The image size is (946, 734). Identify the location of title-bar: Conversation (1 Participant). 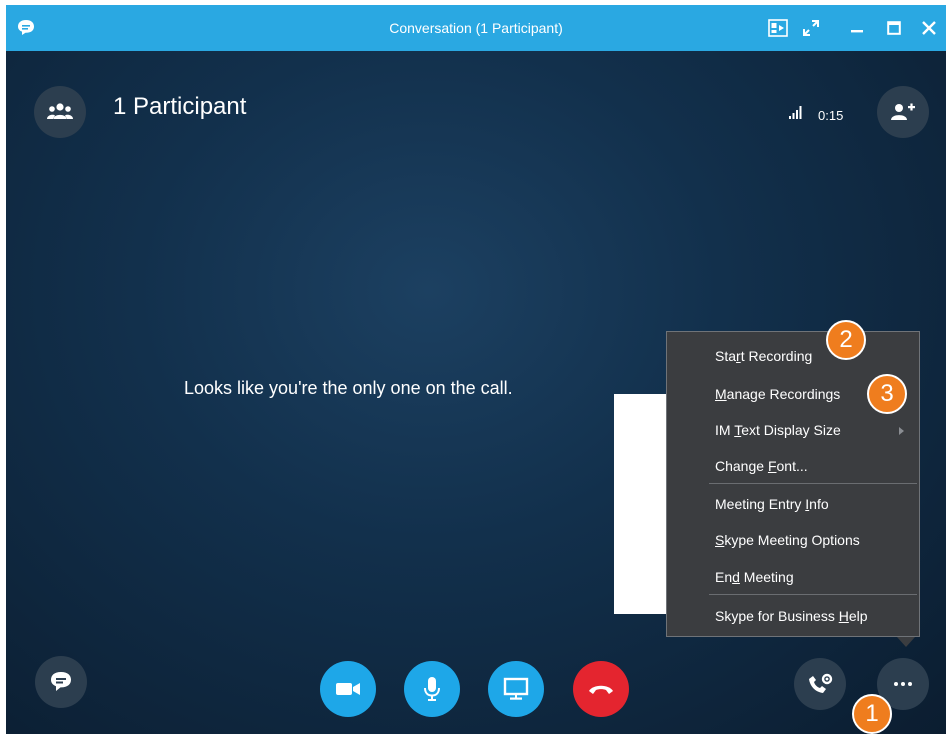
(476, 28).